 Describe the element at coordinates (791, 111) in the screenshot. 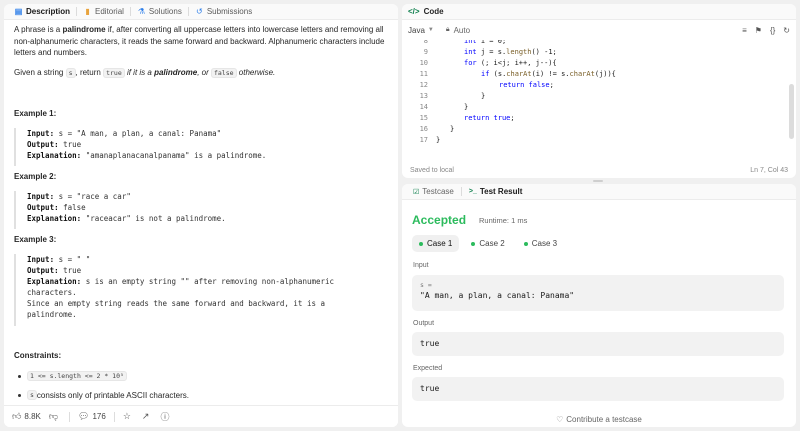

I see `editor-scrollbar` at that location.